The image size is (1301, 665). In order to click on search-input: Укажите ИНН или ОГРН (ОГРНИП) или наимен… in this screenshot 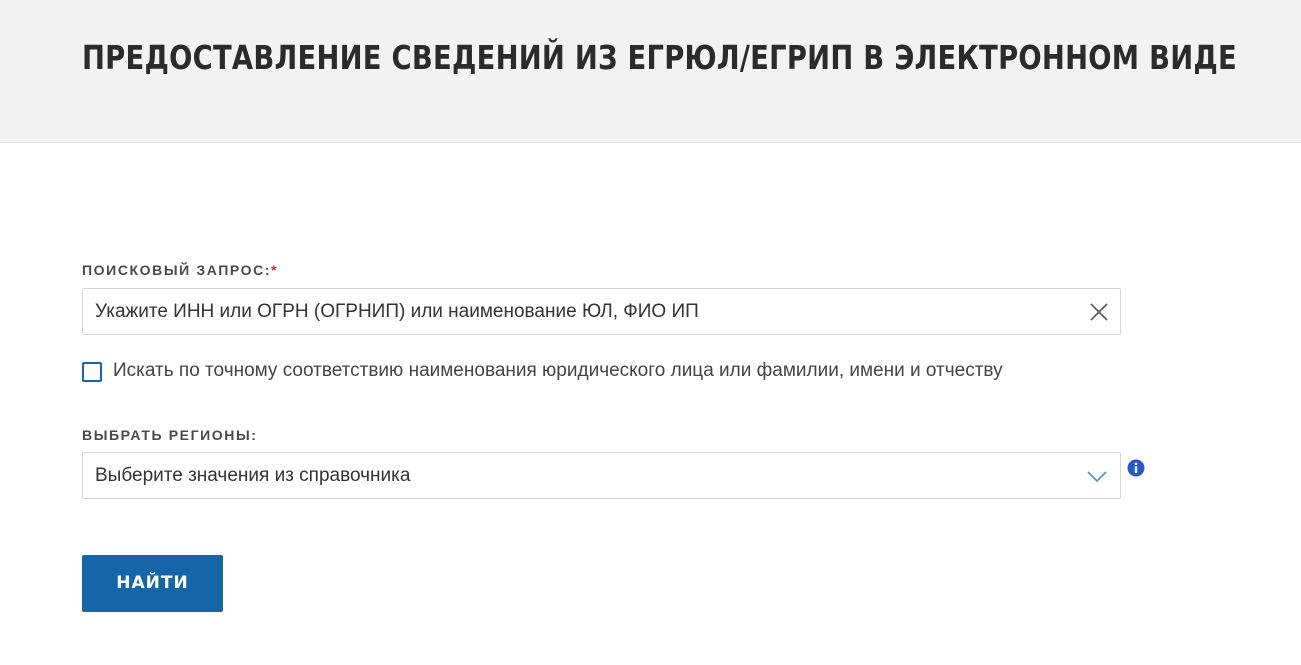, I will do `click(601, 311)`.